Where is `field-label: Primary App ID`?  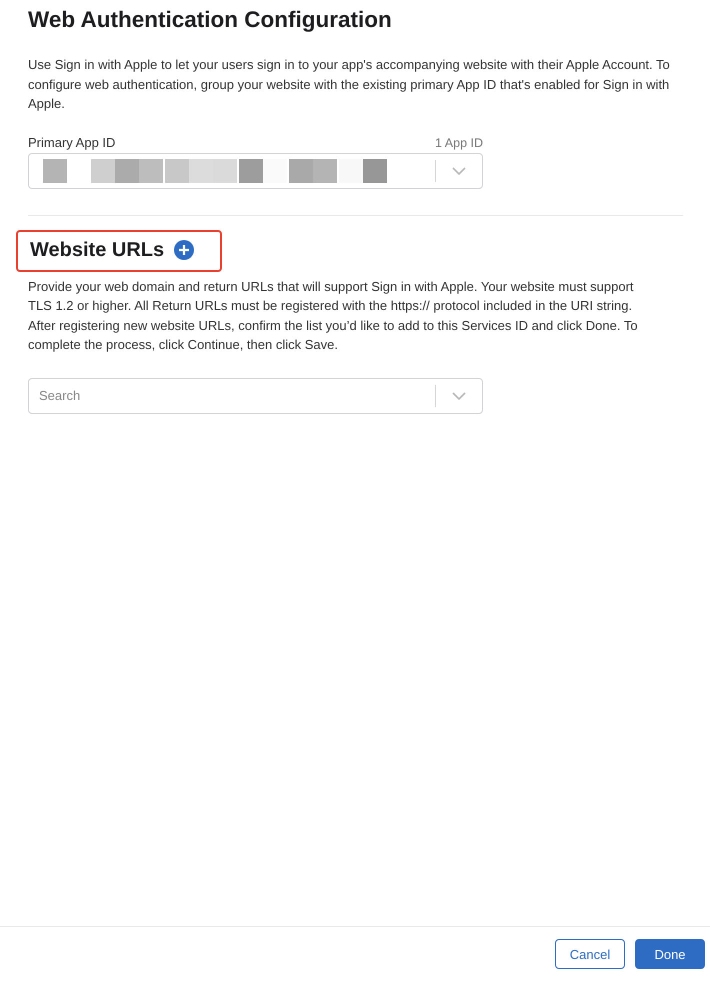 field-label: Primary App ID is located at coordinates (72, 142).